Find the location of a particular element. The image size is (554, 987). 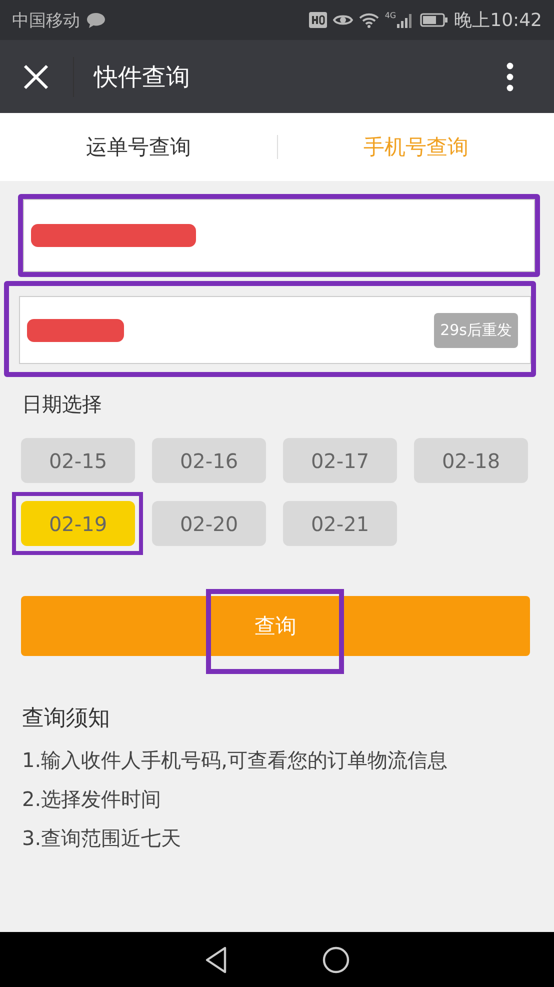

close-icon is located at coordinates (36, 77).